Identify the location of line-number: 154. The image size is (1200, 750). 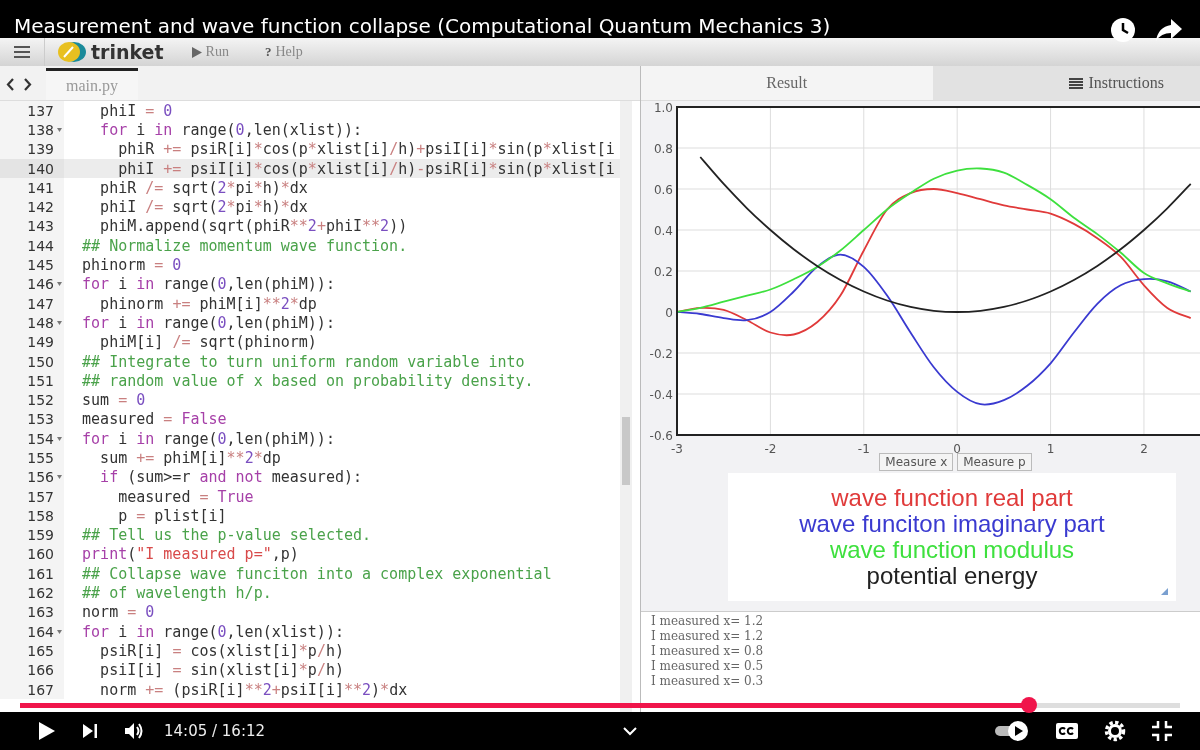
(40, 438).